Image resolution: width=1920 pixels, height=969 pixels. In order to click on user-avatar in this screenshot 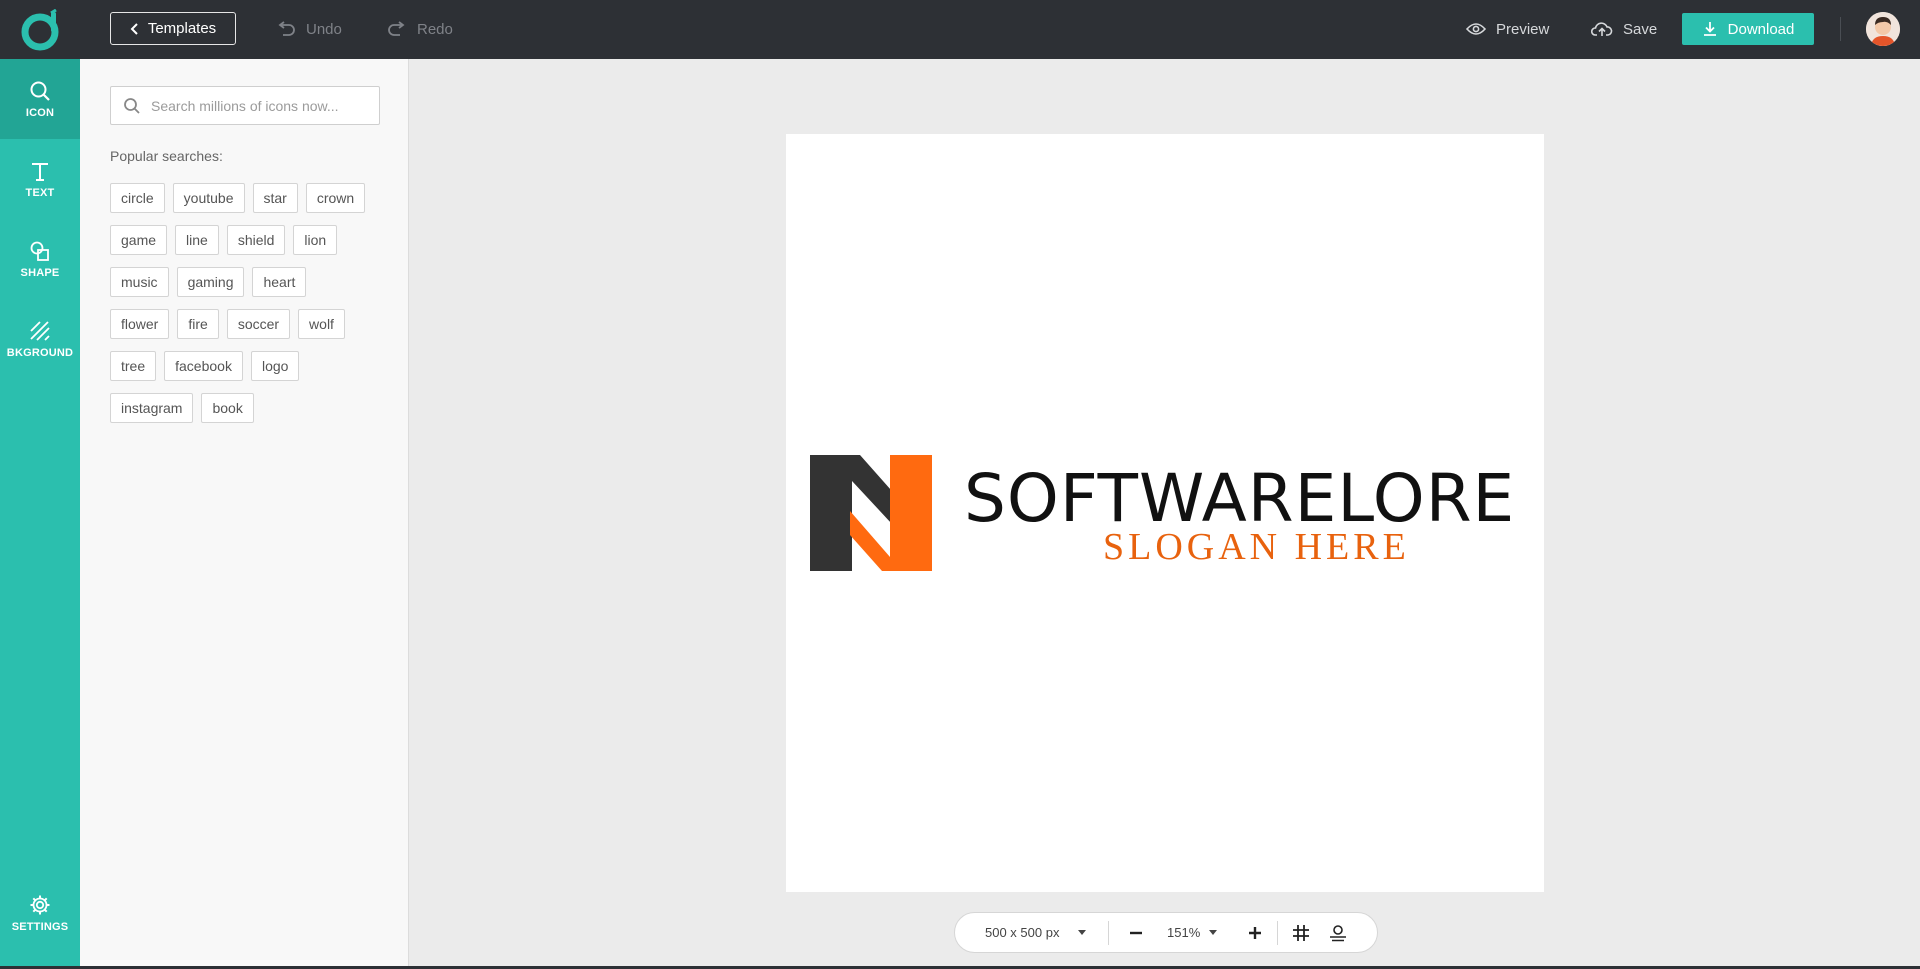, I will do `click(1883, 29)`.